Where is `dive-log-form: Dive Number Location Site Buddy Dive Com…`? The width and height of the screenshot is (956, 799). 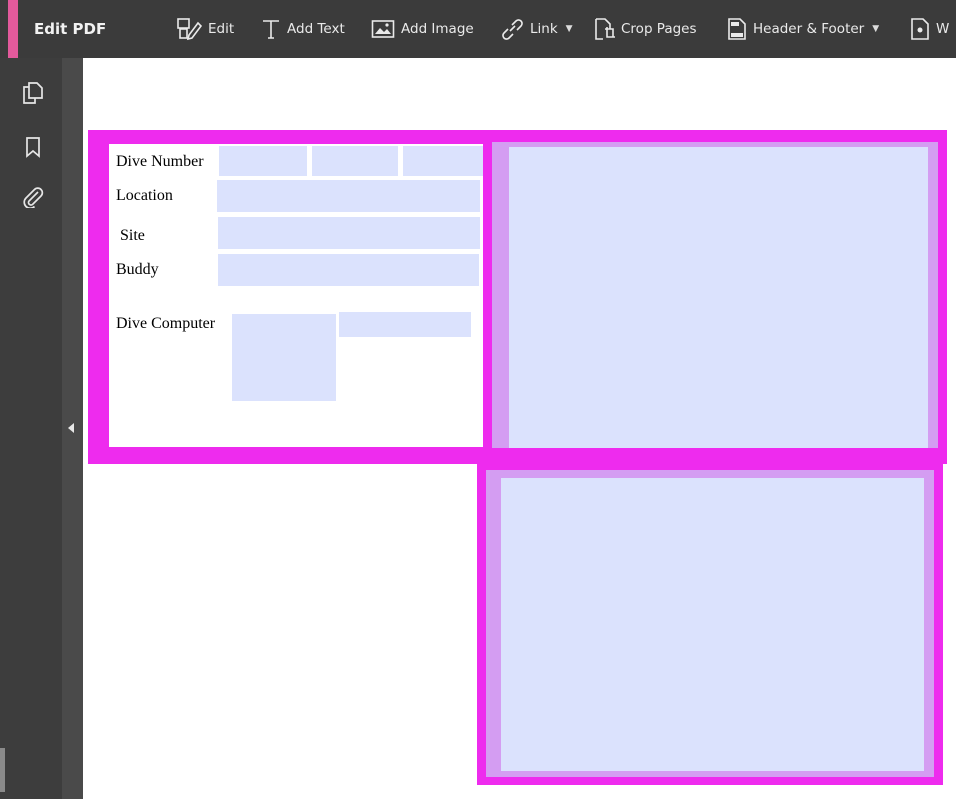 dive-log-form: Dive Number Location Site Buddy Dive Com… is located at coordinates (296, 295).